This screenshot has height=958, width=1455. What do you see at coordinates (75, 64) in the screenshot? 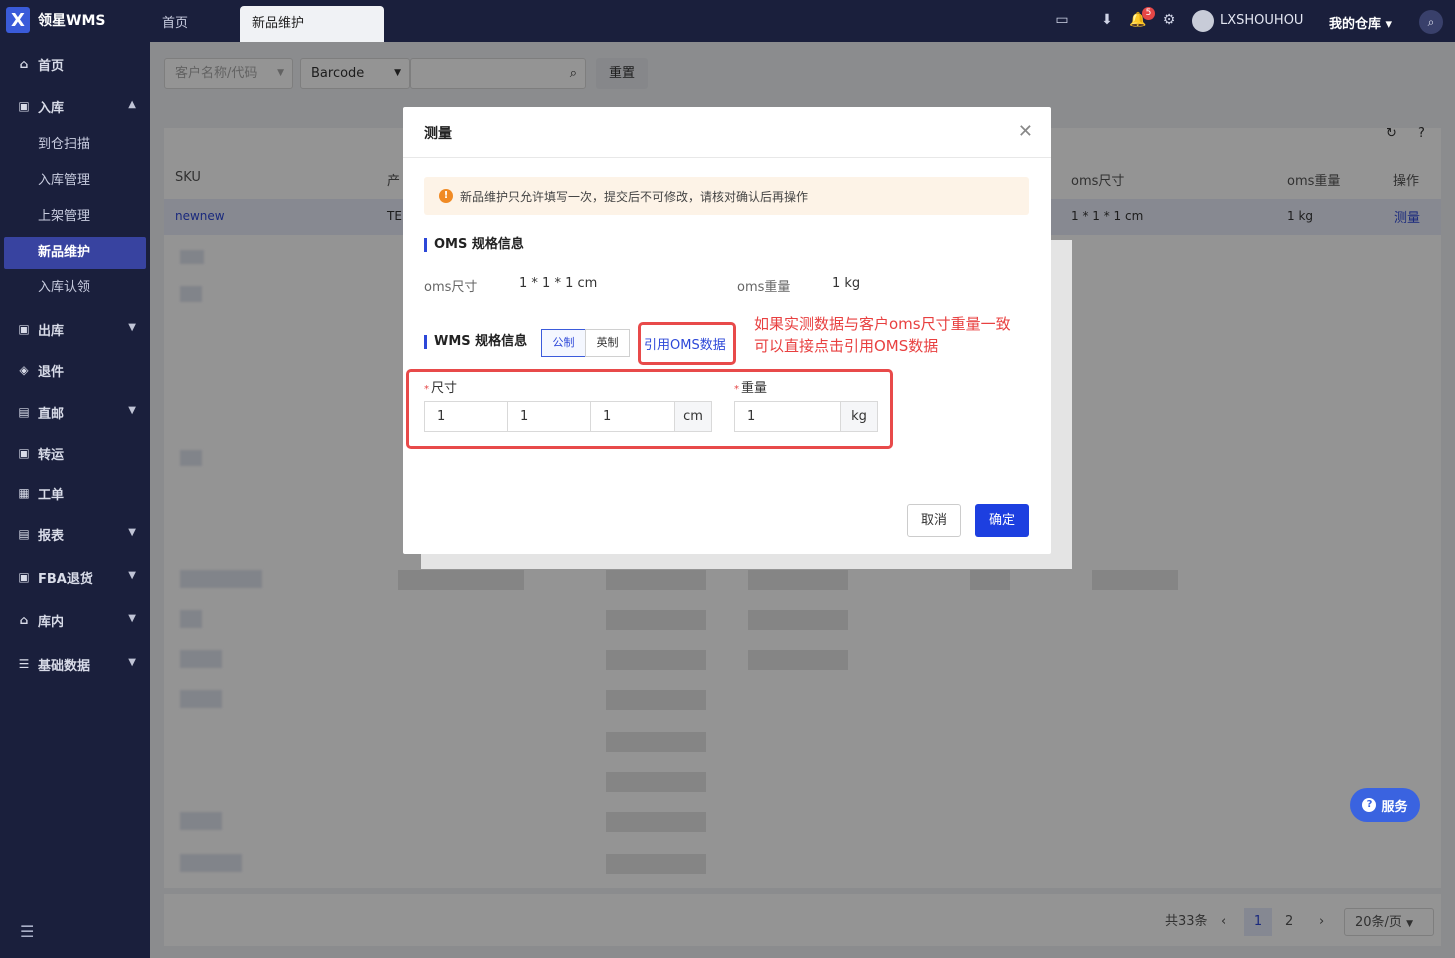
I see `sidebar-item-home: ⌂ 首页` at bounding box center [75, 64].